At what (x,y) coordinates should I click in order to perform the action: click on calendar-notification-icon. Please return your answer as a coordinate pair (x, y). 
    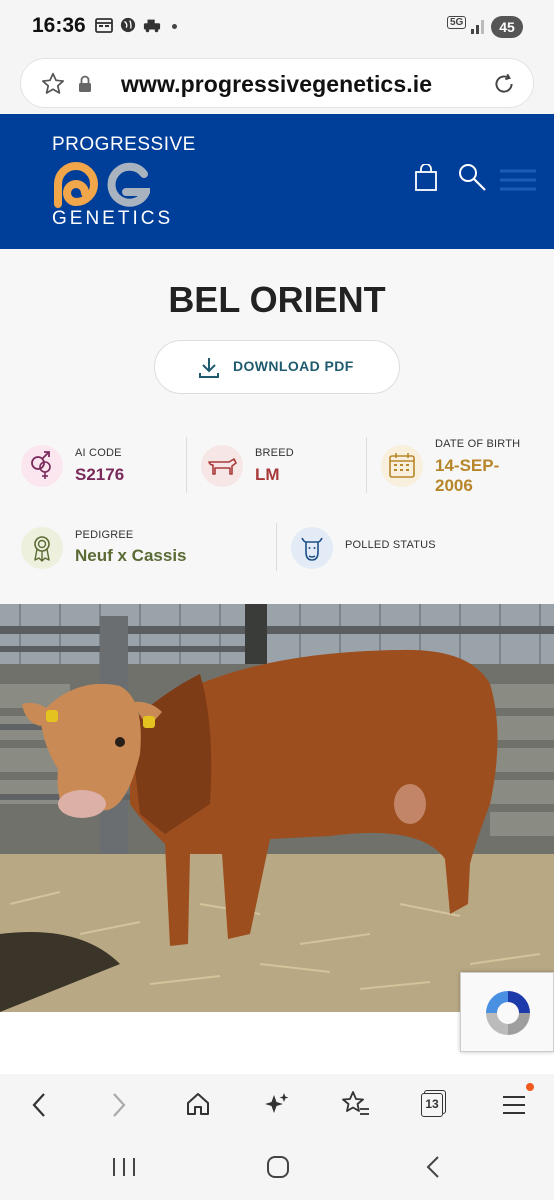
    Looking at the image, I should click on (104, 25).